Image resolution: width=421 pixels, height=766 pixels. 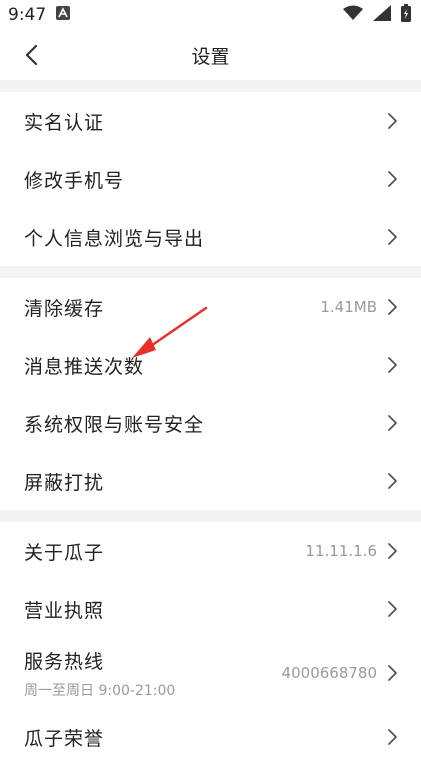 What do you see at coordinates (84, 366) in the screenshot?
I see `row-label: 消息推送次数` at bounding box center [84, 366].